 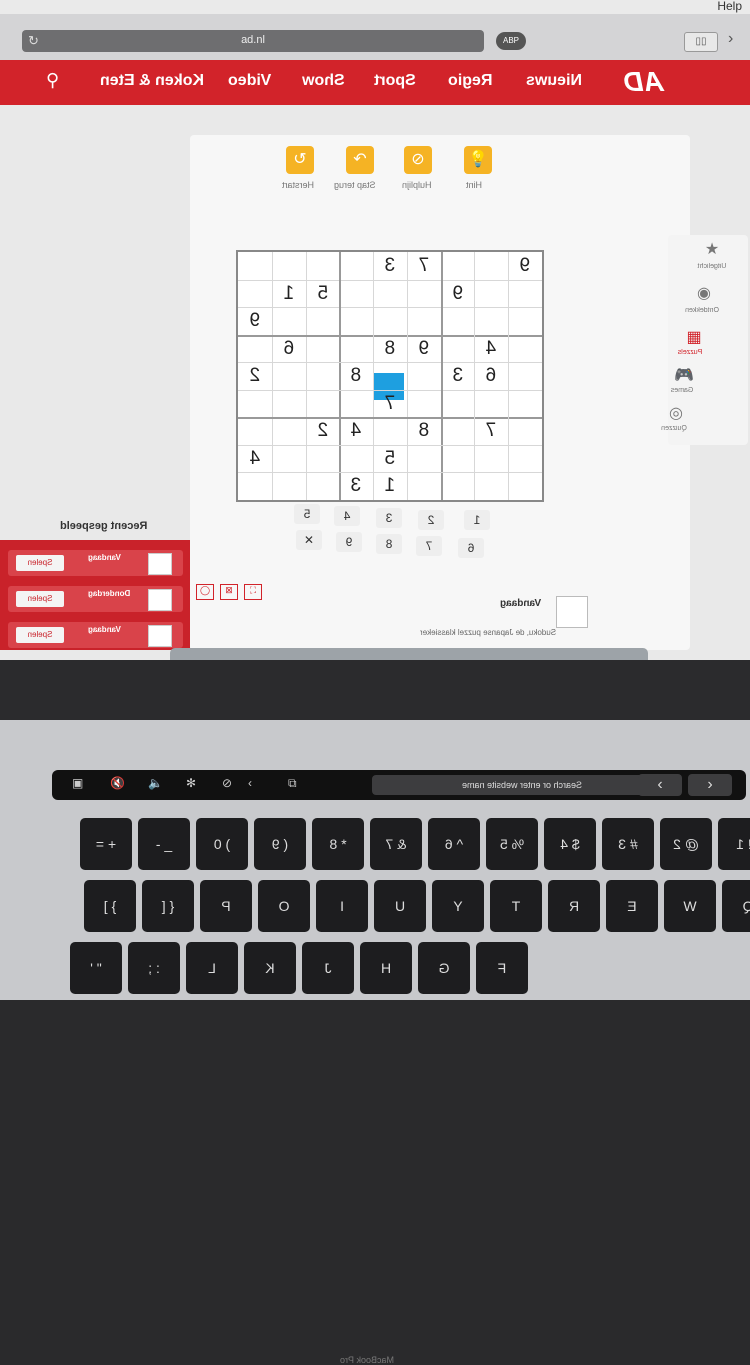 What do you see at coordinates (400, 906) in the screenshot?
I see `keyboard-key: U` at bounding box center [400, 906].